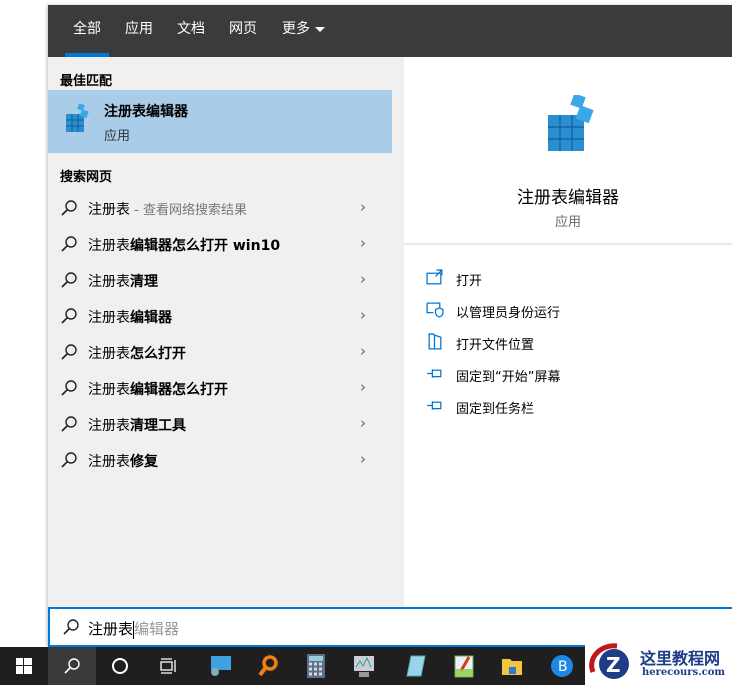 This screenshot has width=732, height=685. I want to click on taskbar-app-calculator, so click(316, 666).